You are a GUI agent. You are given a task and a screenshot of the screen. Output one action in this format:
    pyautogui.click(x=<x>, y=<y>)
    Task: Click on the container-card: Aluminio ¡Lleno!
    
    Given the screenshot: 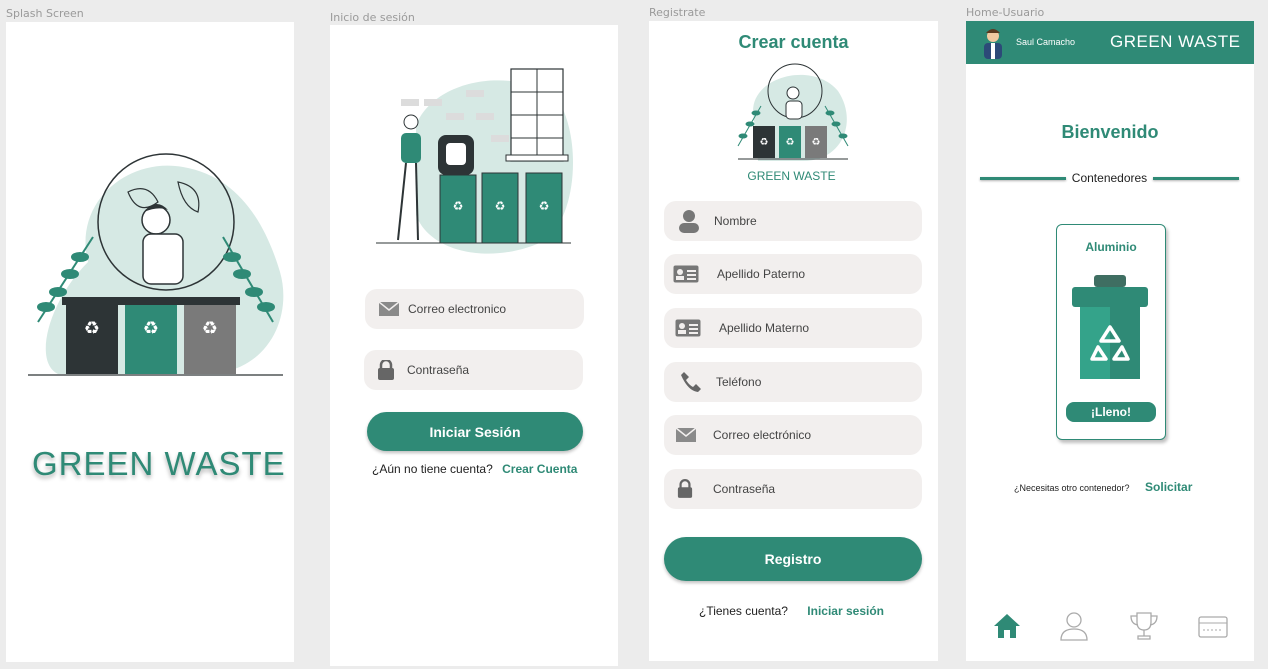 What is the action you would take?
    pyautogui.click(x=1111, y=332)
    